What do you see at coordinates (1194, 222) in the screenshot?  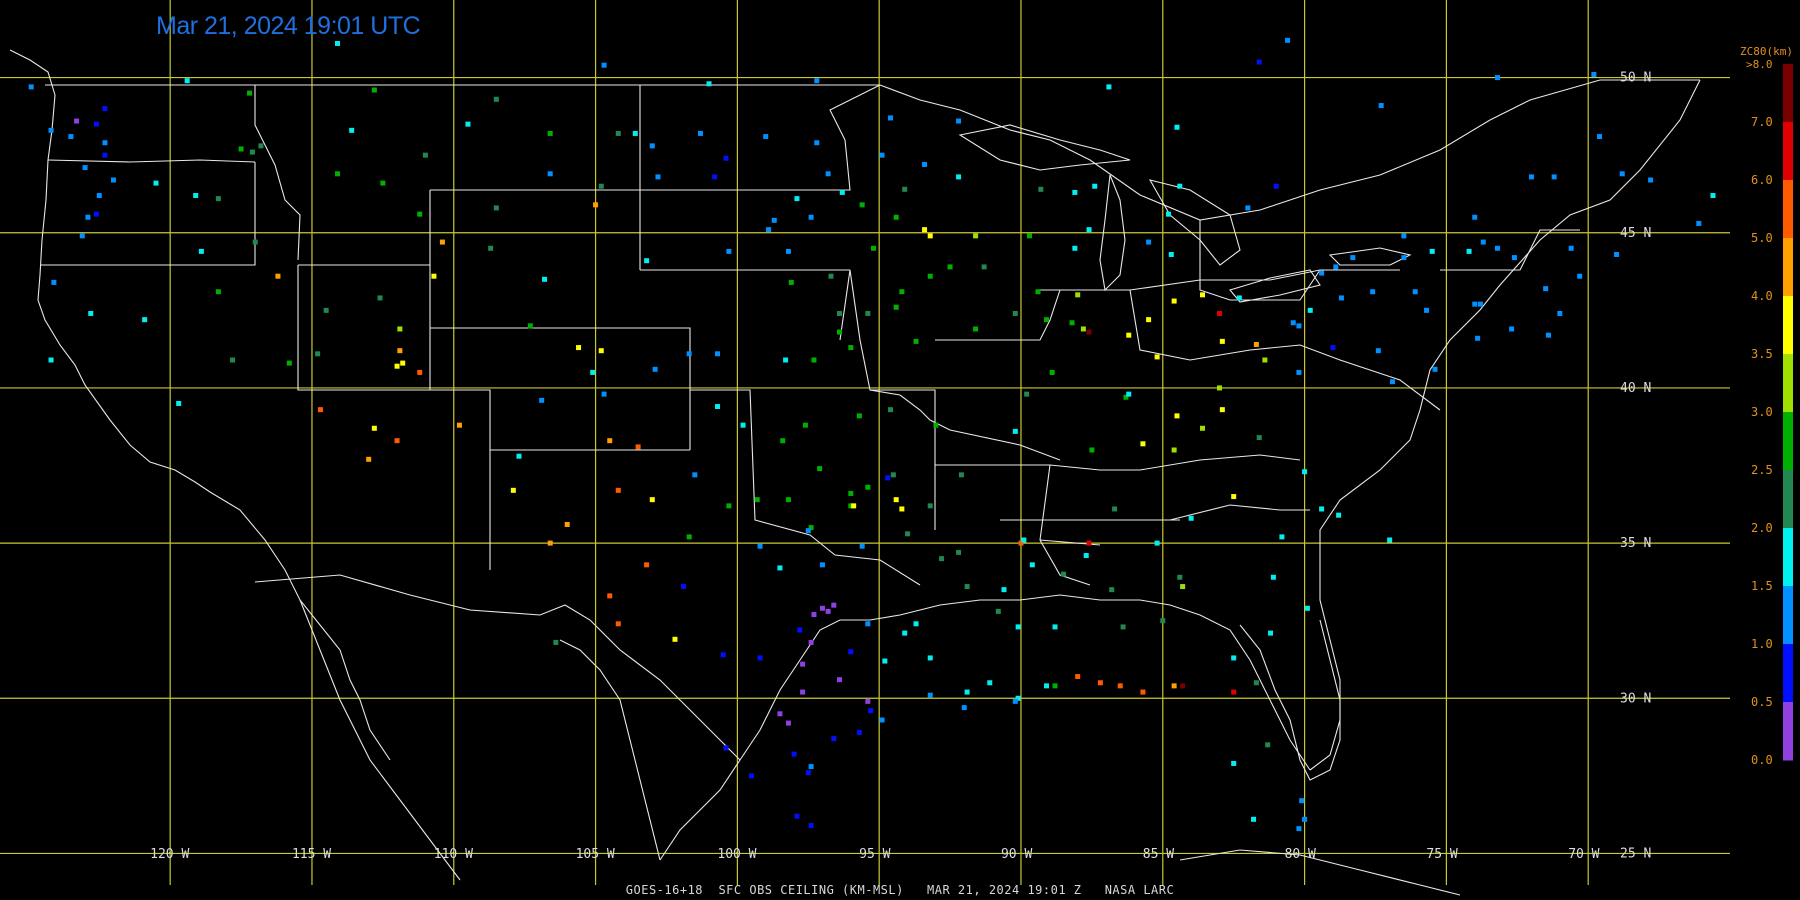 I see `lake-huron` at bounding box center [1194, 222].